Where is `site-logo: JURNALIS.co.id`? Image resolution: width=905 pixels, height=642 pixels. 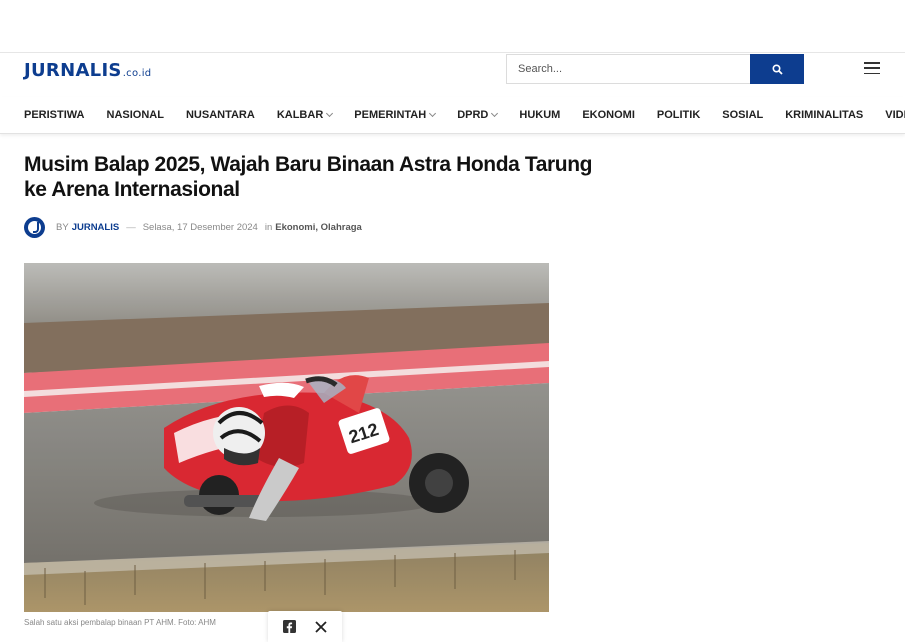
site-logo: JURNALIS.co.id is located at coordinates (87, 70).